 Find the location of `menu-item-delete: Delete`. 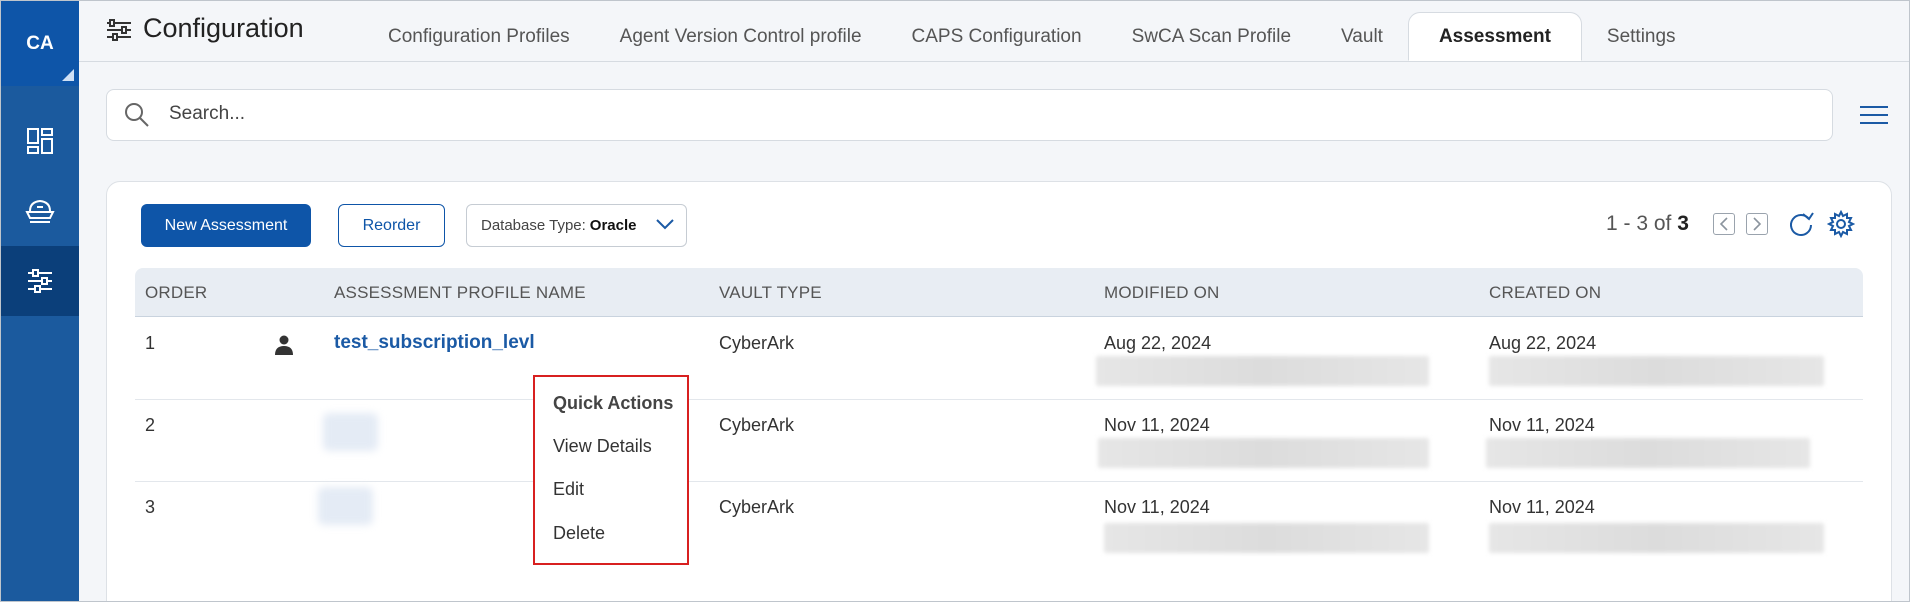

menu-item-delete: Delete is located at coordinates (579, 533).